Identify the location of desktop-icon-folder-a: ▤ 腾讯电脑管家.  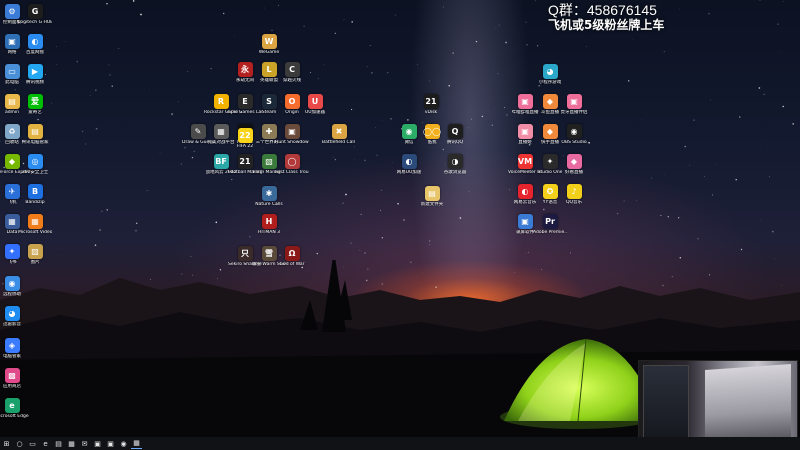
(35, 134).